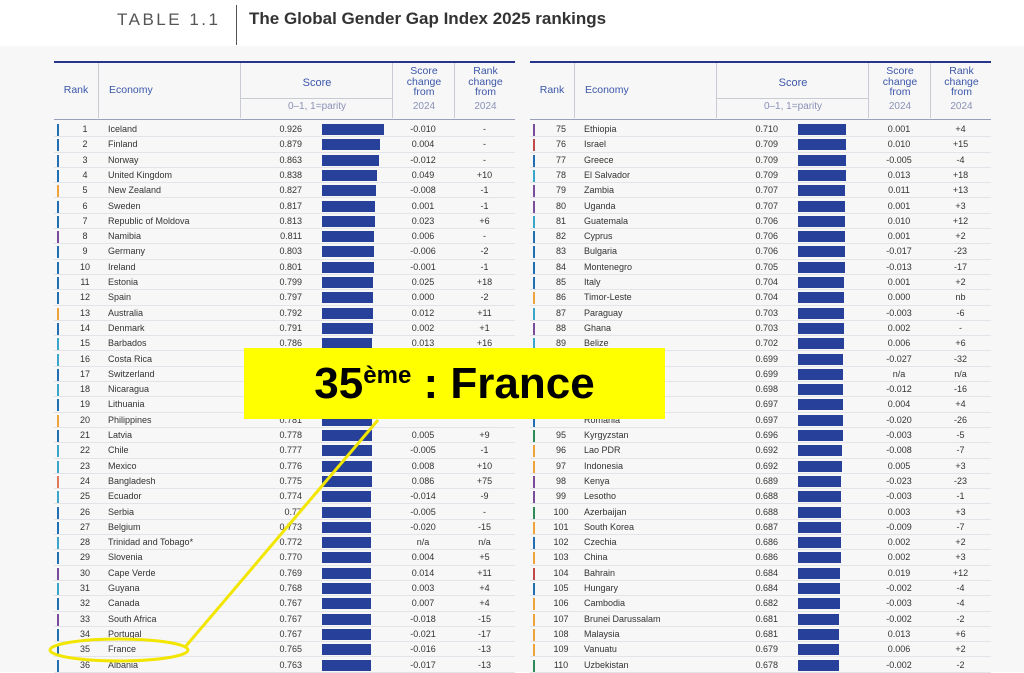 This screenshot has width=1024, height=673. I want to click on france-highlight-ellipse, so click(119, 650).